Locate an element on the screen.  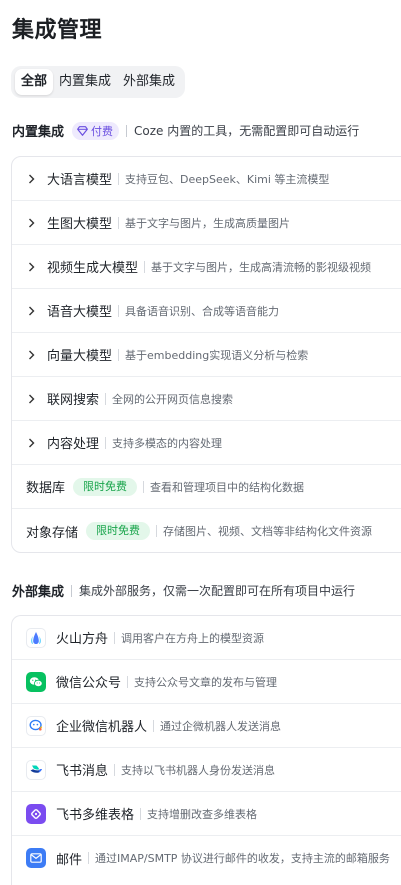
integration-name: 微信公众号 is located at coordinates (89, 683).